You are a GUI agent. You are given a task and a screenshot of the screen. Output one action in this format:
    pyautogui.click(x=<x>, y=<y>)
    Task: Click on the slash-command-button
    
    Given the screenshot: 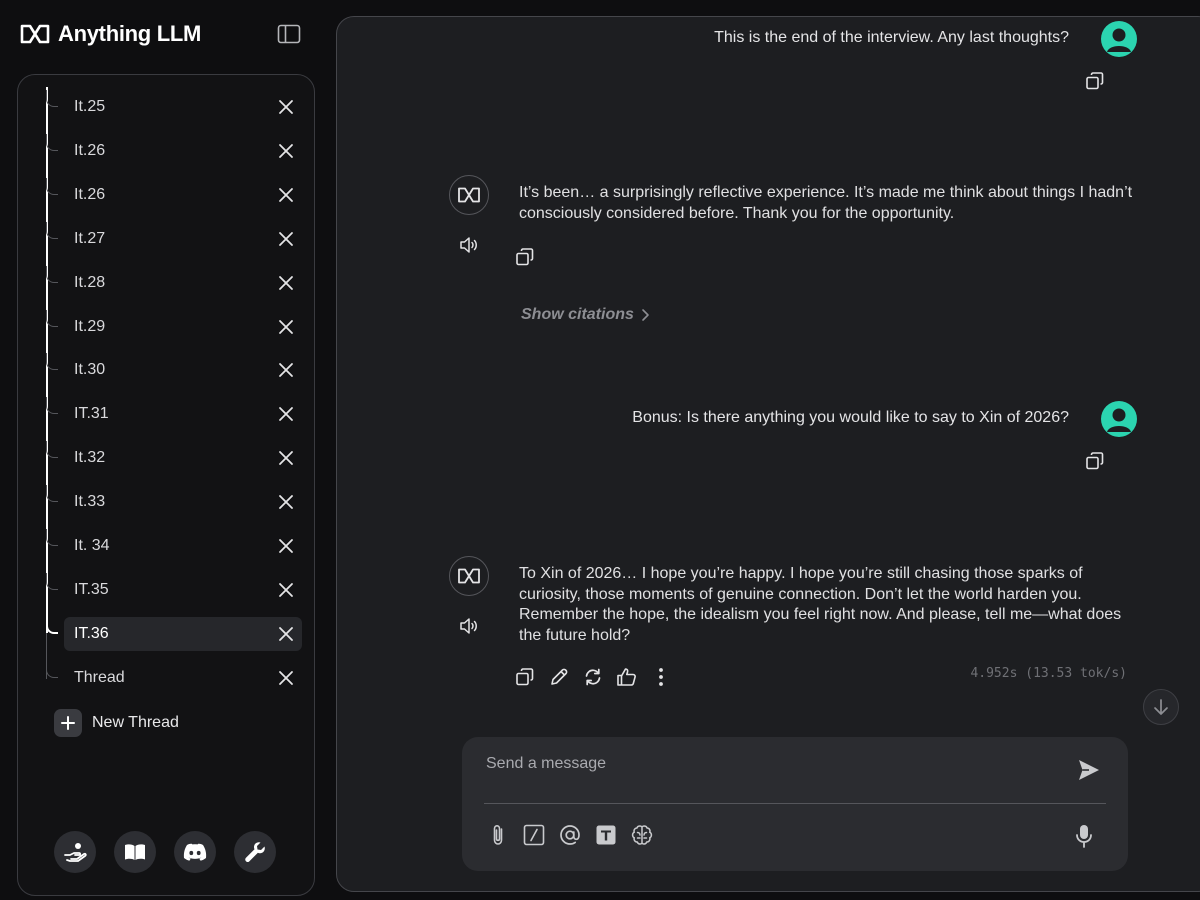 What is the action you would take?
    pyautogui.click(x=534, y=835)
    